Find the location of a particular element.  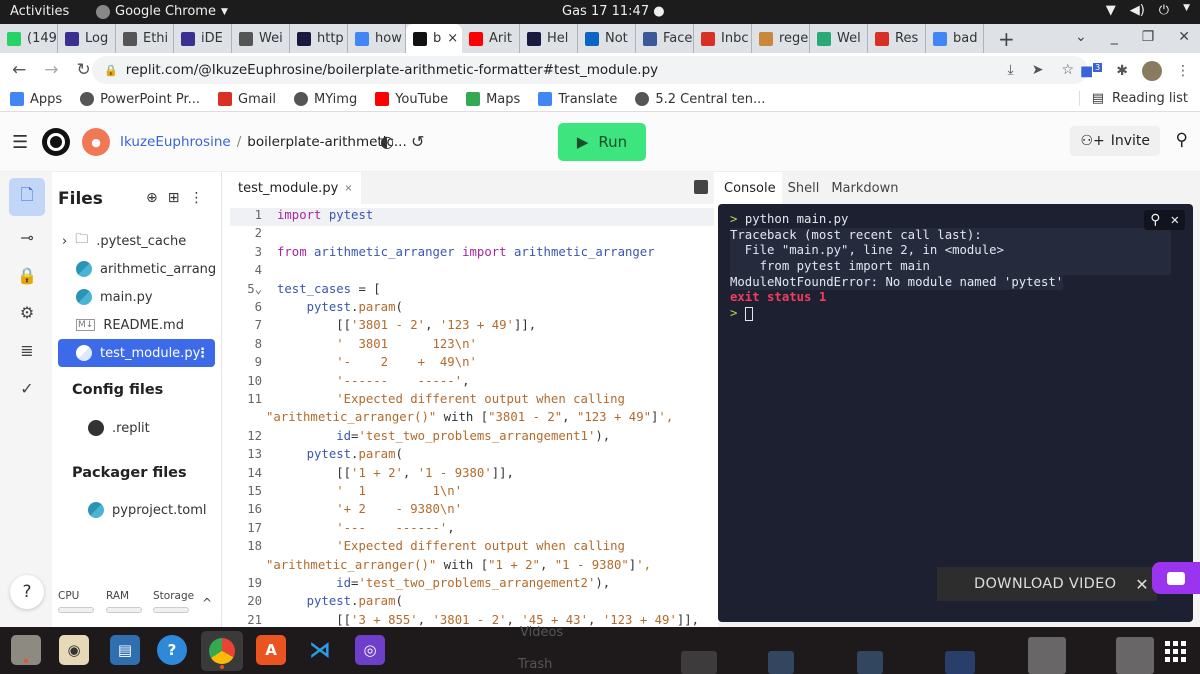

help-app-icon: ? is located at coordinates (172, 650).